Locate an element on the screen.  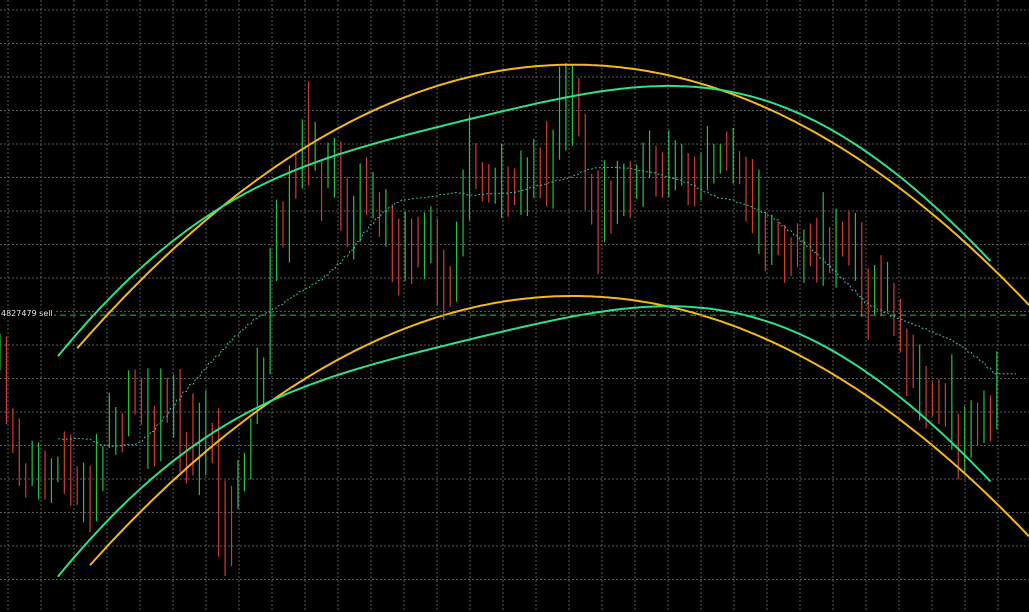
order-line-label: 4827479 sell is located at coordinates (27, 314).